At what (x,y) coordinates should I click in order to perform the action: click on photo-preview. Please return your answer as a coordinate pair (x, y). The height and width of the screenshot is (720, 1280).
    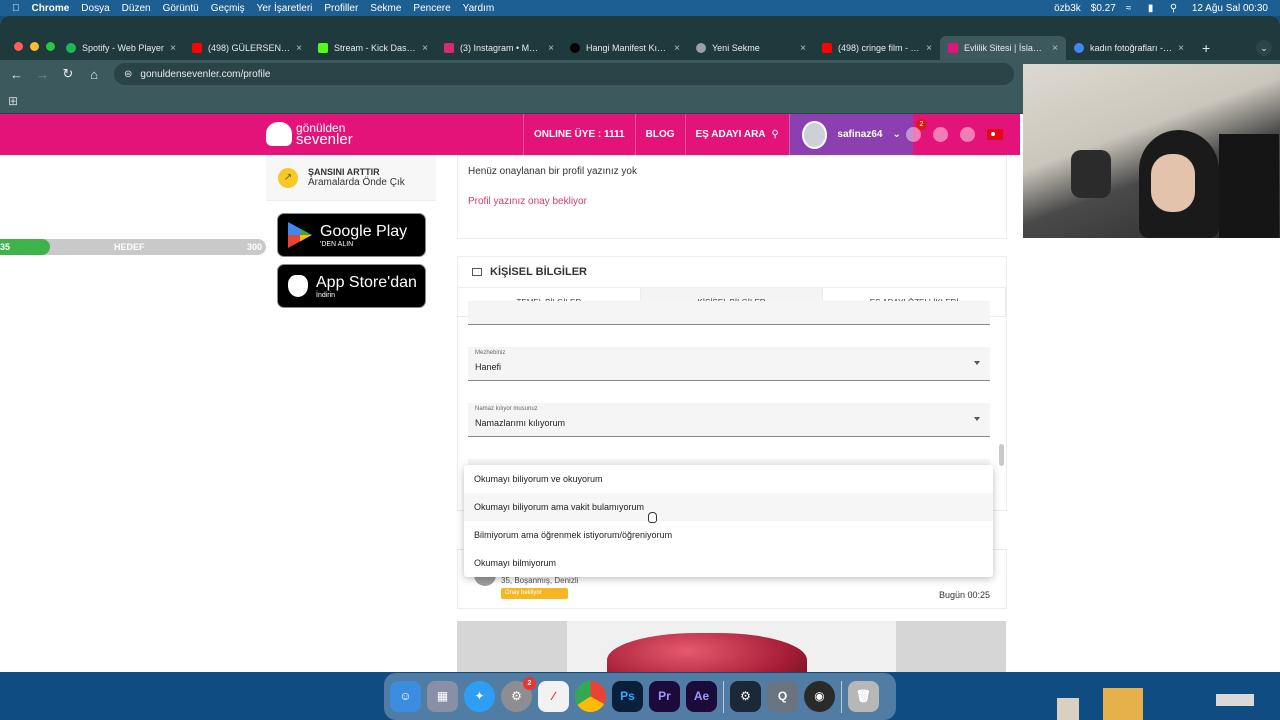
    Looking at the image, I should click on (731, 646).